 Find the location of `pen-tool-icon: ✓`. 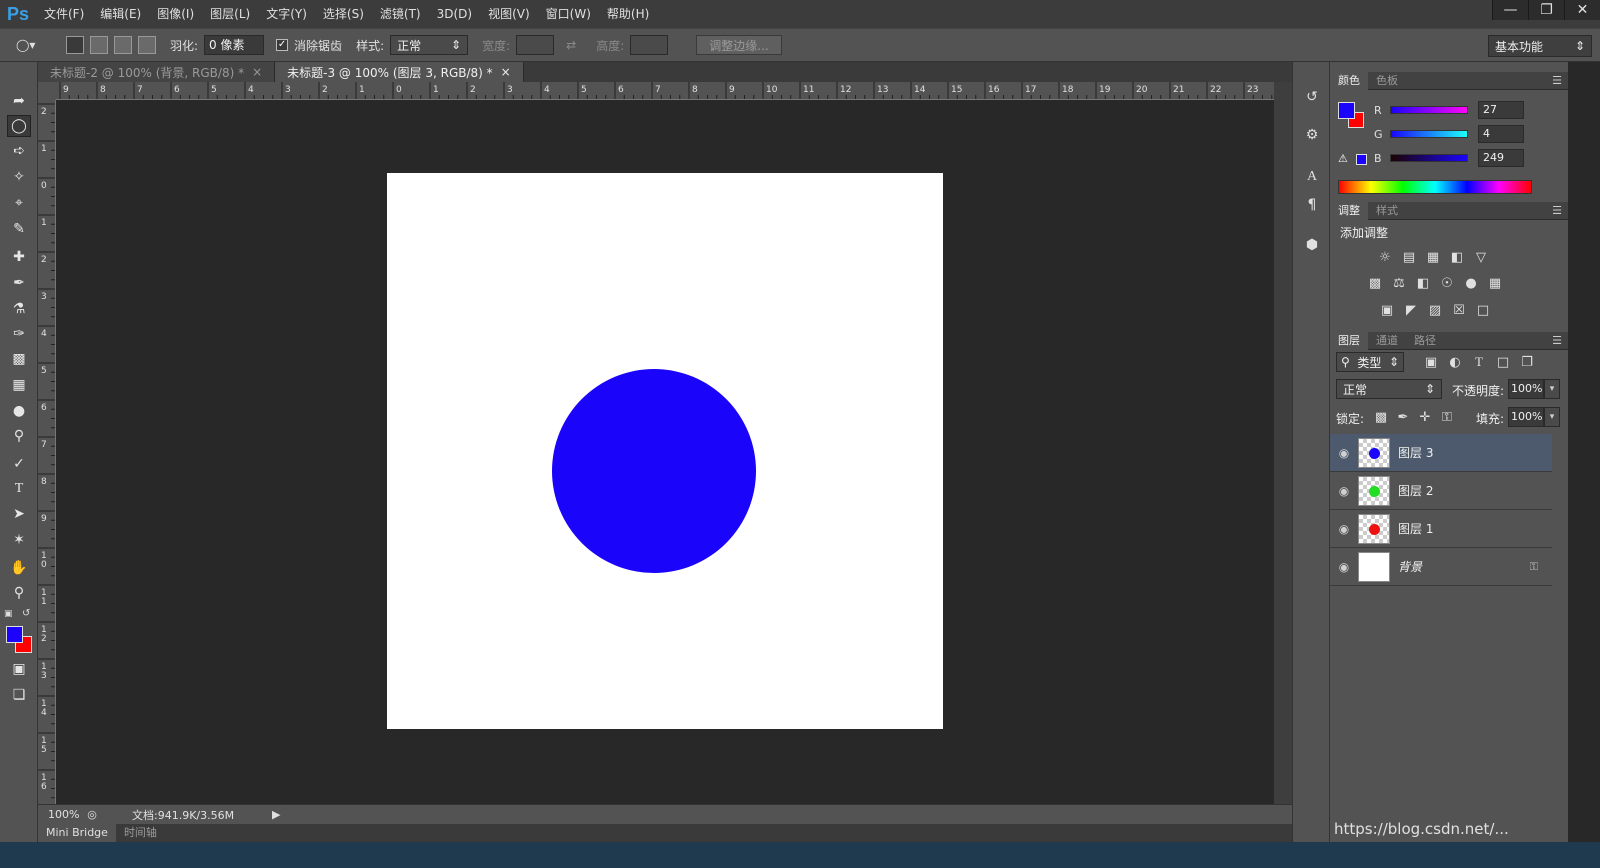

pen-tool-icon: ✓ is located at coordinates (19, 464).